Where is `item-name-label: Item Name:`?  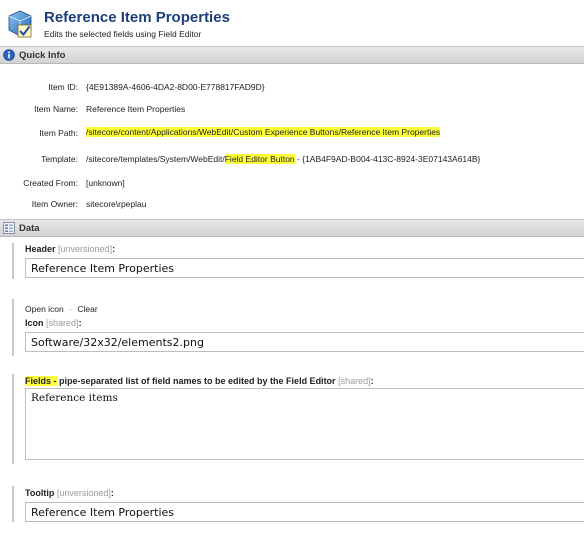 item-name-label: Item Name: is located at coordinates (56, 109).